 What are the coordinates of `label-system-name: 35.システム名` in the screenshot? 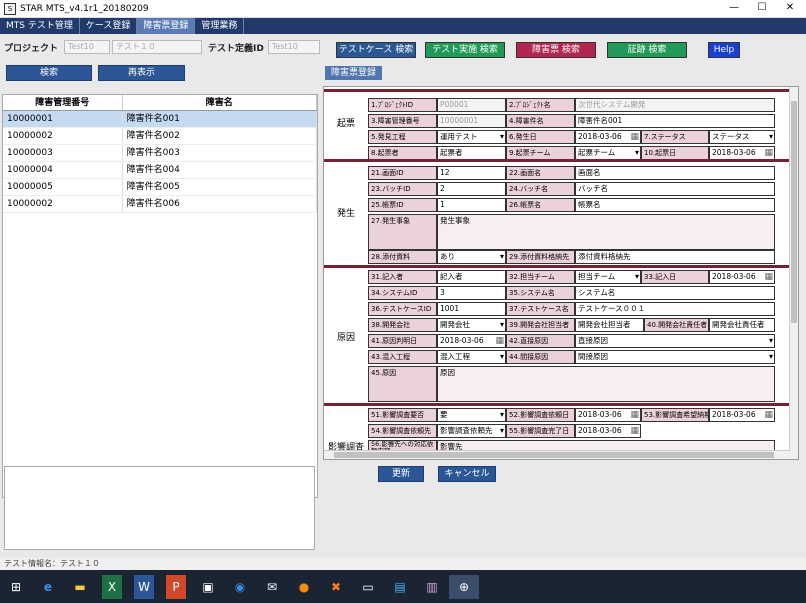 It's located at (540, 293).